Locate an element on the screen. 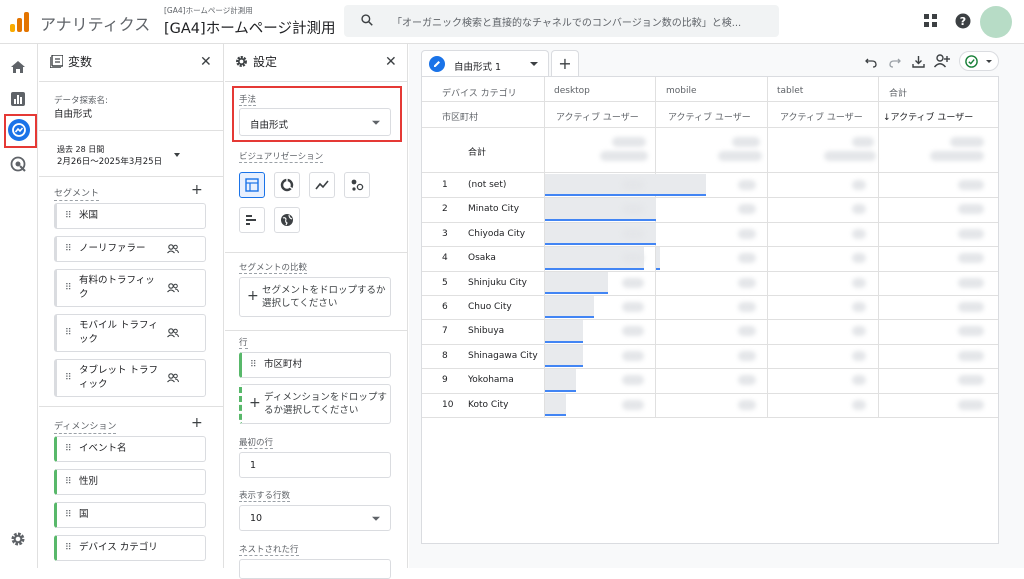 This screenshot has height=579, width=1024. city-name: Minato City is located at coordinates (493, 209).